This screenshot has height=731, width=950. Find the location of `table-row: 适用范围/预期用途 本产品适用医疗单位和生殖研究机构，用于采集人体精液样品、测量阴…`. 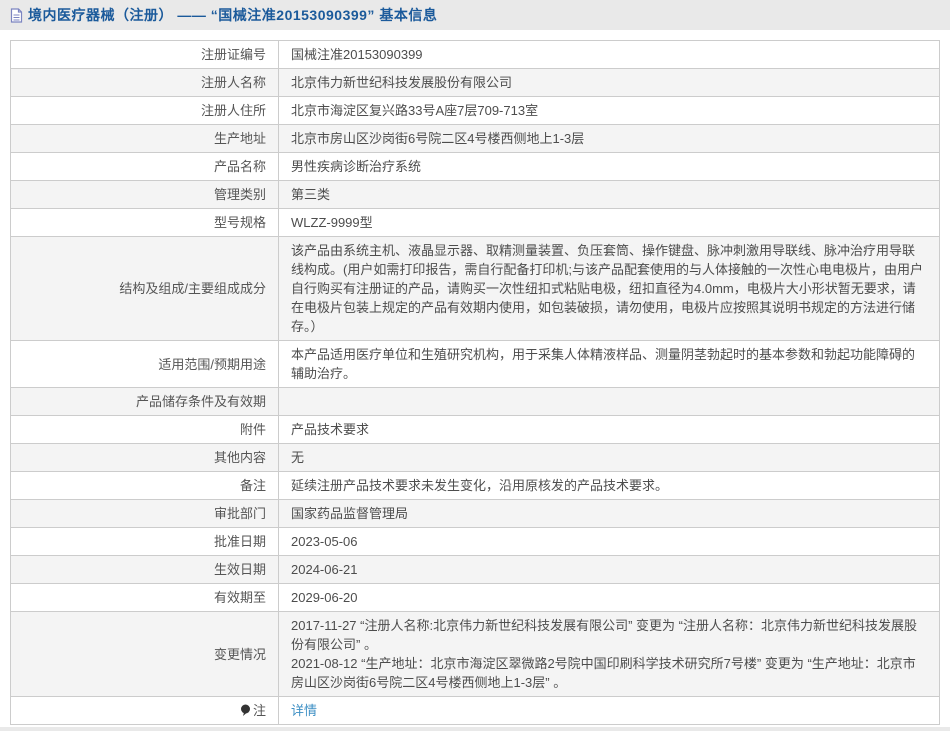

table-row: 适用范围/预期用途 本产品适用医疗单位和生殖研究机构，用于采集人体精液样品、测量阴… is located at coordinates (475, 364).